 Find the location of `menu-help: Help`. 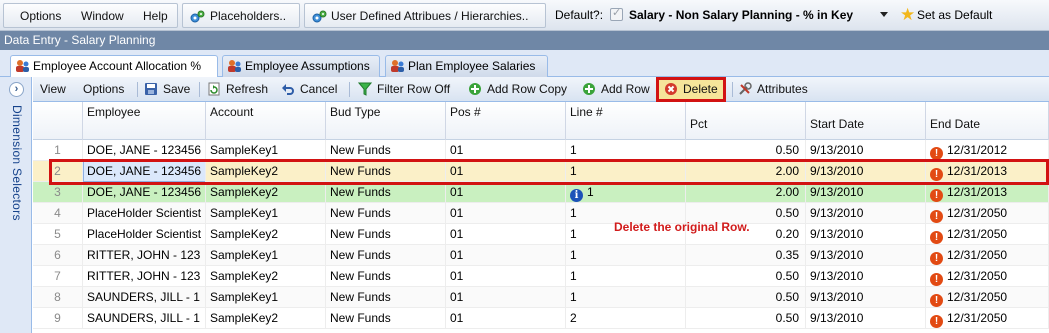

menu-help: Help is located at coordinates (155, 16).